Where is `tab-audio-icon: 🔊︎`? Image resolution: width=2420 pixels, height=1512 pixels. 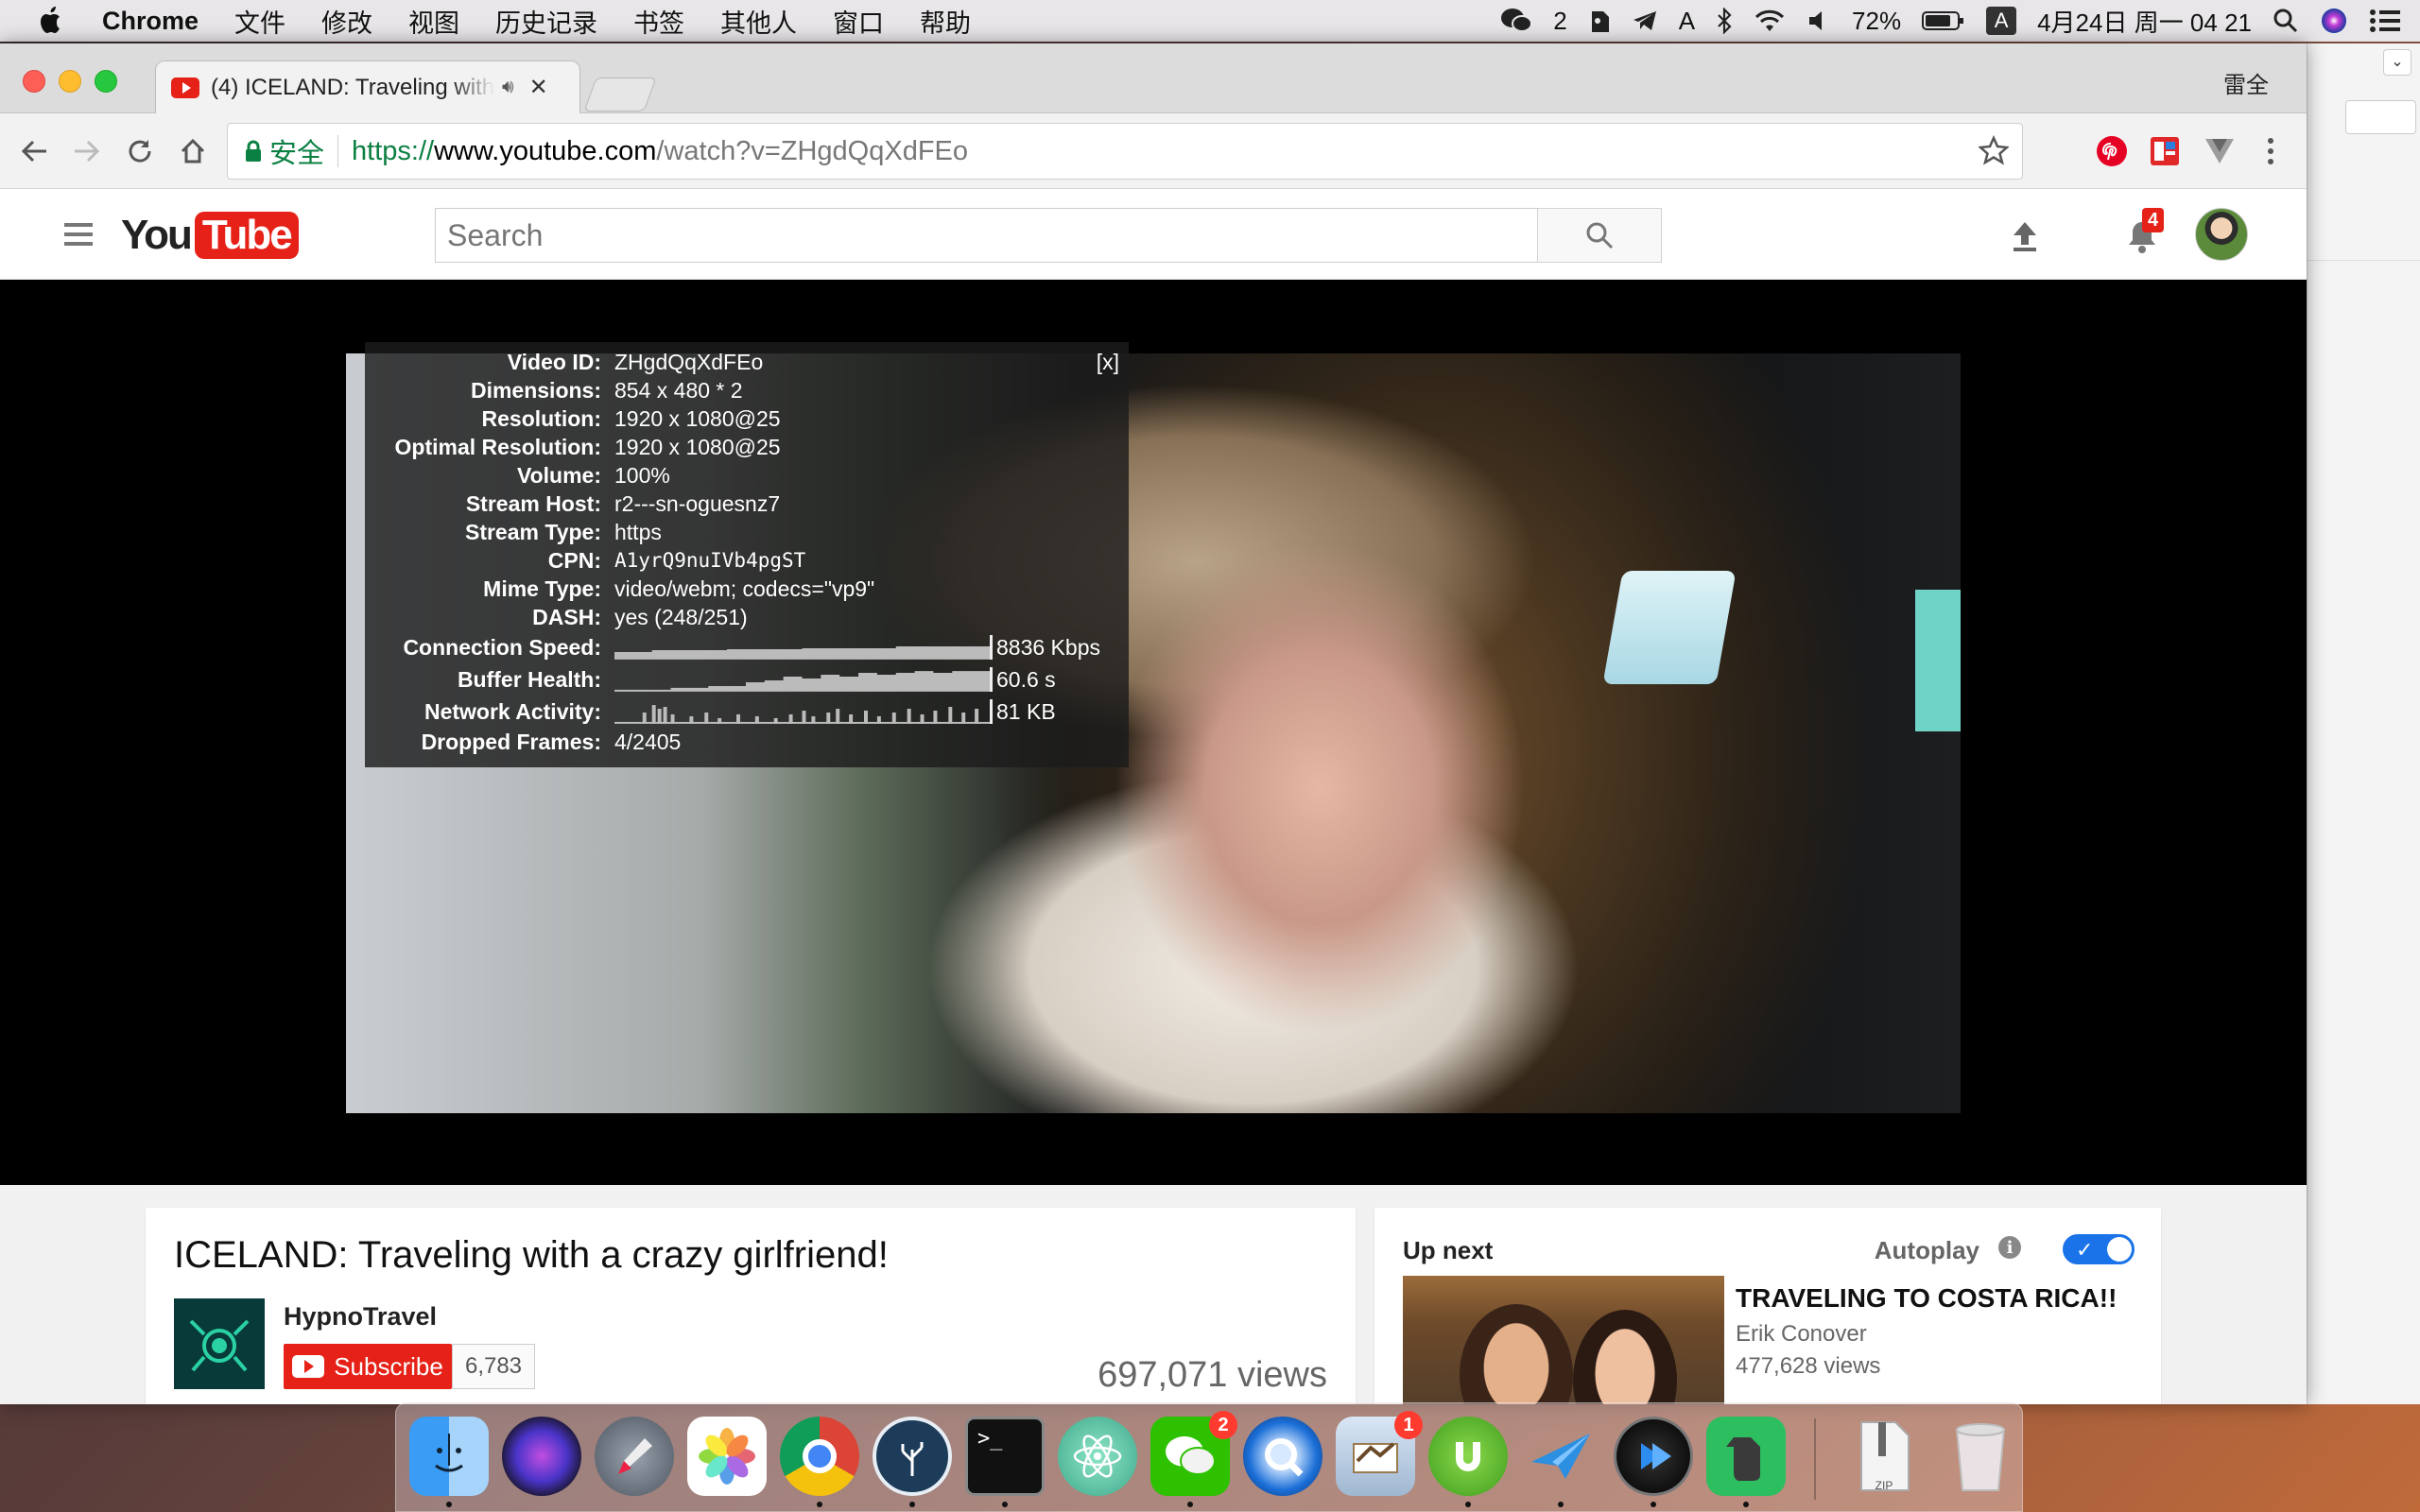 tab-audio-icon: 🔊︎ is located at coordinates (508, 87).